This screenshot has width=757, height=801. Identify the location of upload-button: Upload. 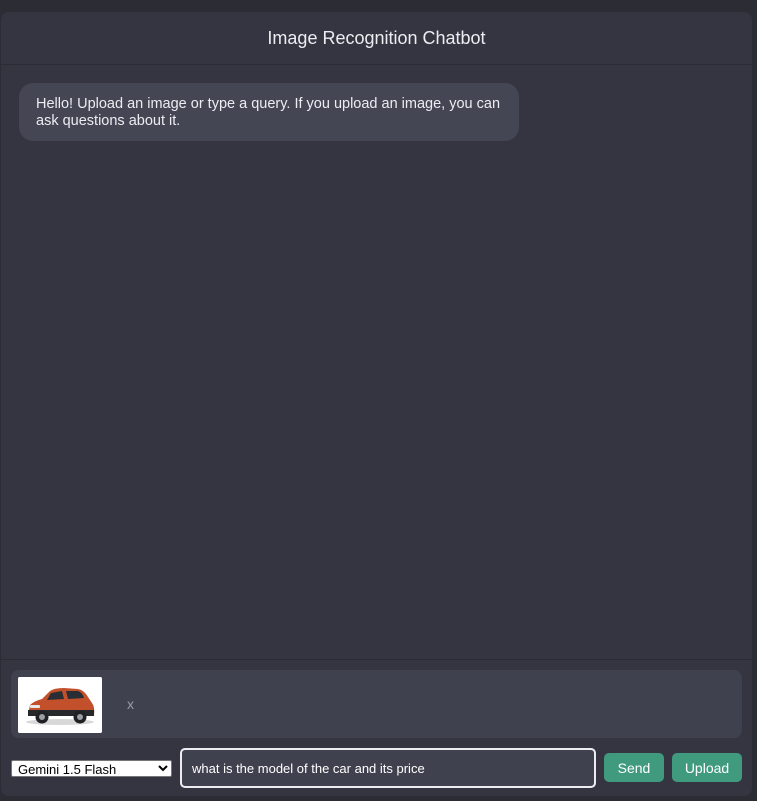
(707, 767).